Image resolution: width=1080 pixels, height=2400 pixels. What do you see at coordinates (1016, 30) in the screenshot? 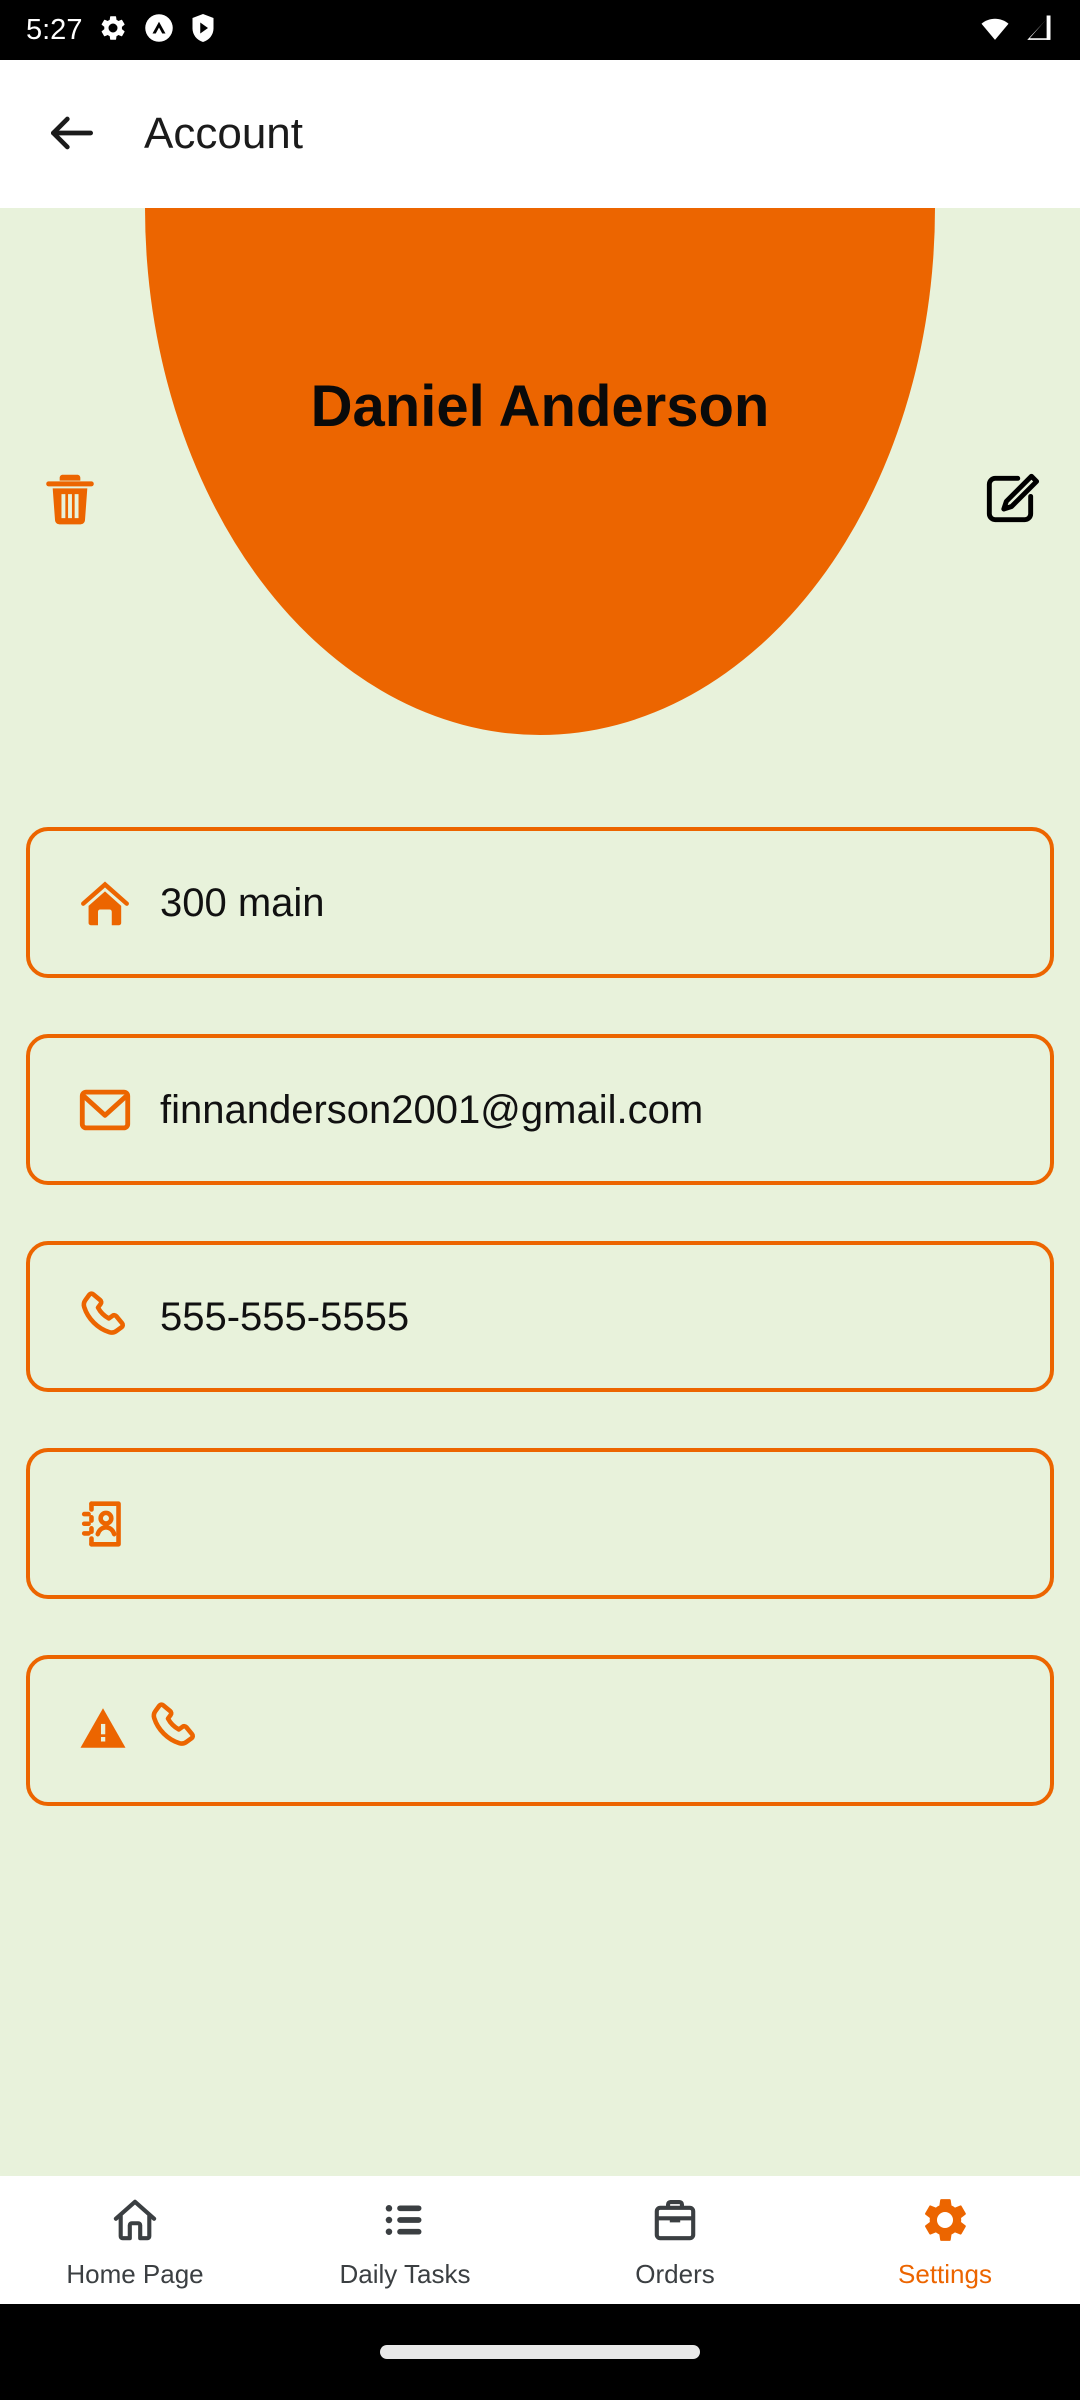
I see `status-bar-right` at bounding box center [1016, 30].